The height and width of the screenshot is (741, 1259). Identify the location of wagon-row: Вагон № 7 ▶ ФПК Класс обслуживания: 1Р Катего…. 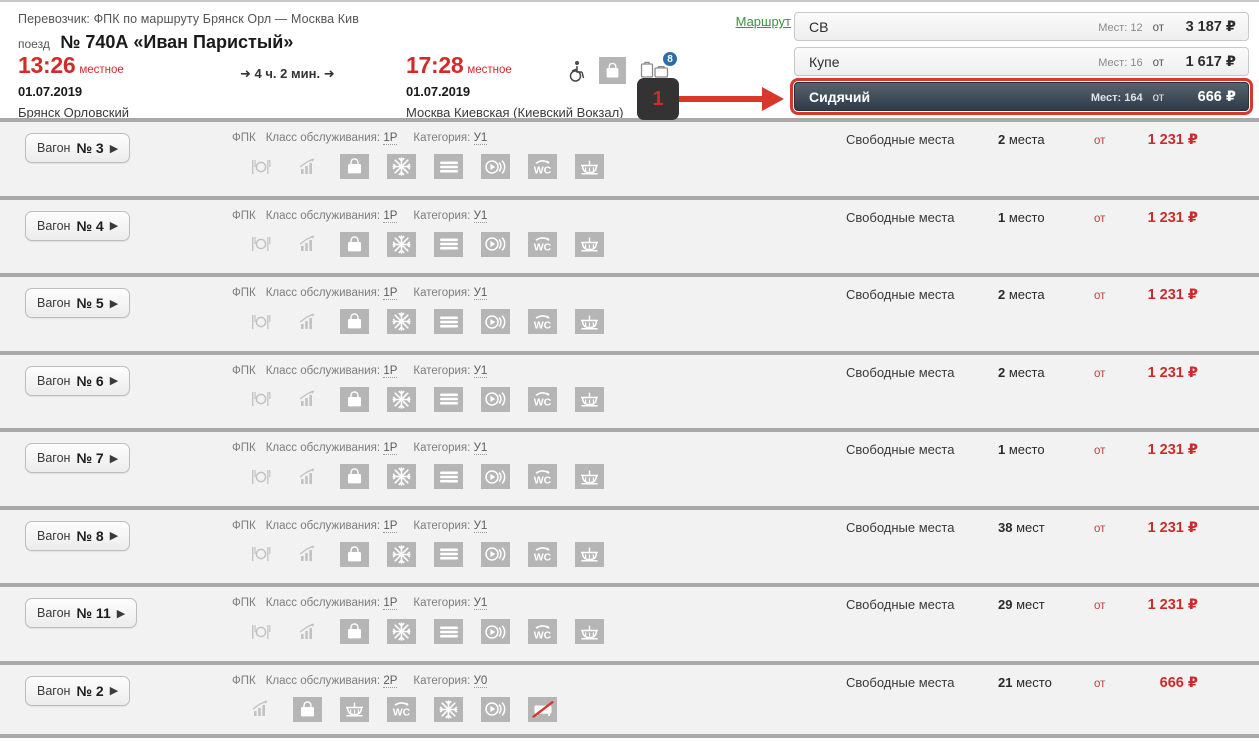
(629, 467).